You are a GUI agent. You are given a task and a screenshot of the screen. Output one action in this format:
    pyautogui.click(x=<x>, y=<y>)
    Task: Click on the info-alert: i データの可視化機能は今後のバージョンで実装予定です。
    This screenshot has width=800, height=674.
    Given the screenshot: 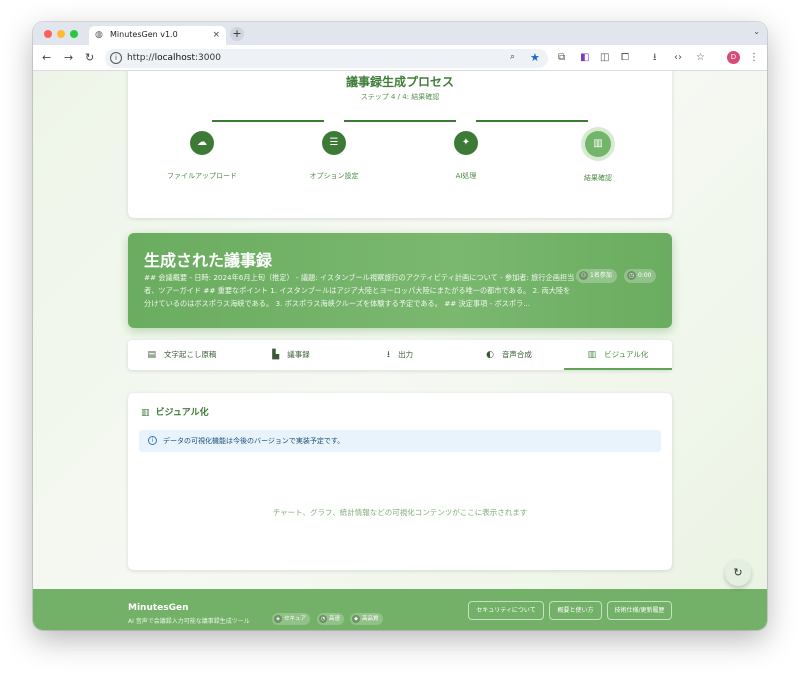 What is the action you would take?
    pyautogui.click(x=400, y=441)
    